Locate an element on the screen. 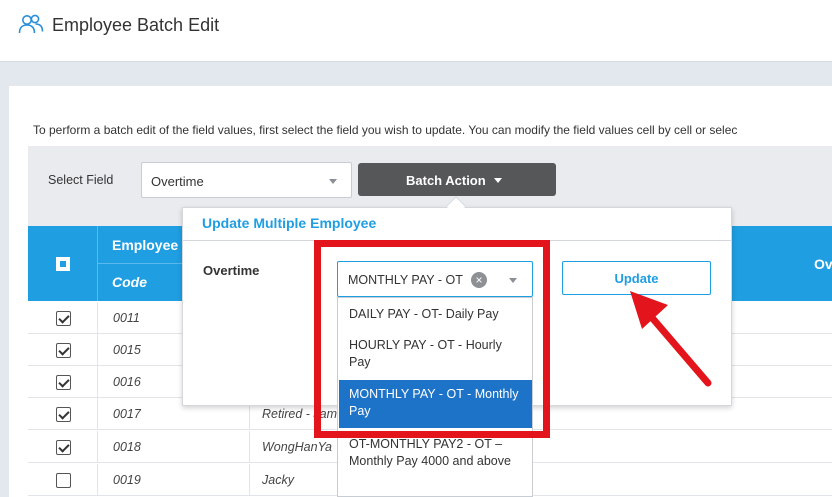  row-code: 0017 is located at coordinates (127, 414).